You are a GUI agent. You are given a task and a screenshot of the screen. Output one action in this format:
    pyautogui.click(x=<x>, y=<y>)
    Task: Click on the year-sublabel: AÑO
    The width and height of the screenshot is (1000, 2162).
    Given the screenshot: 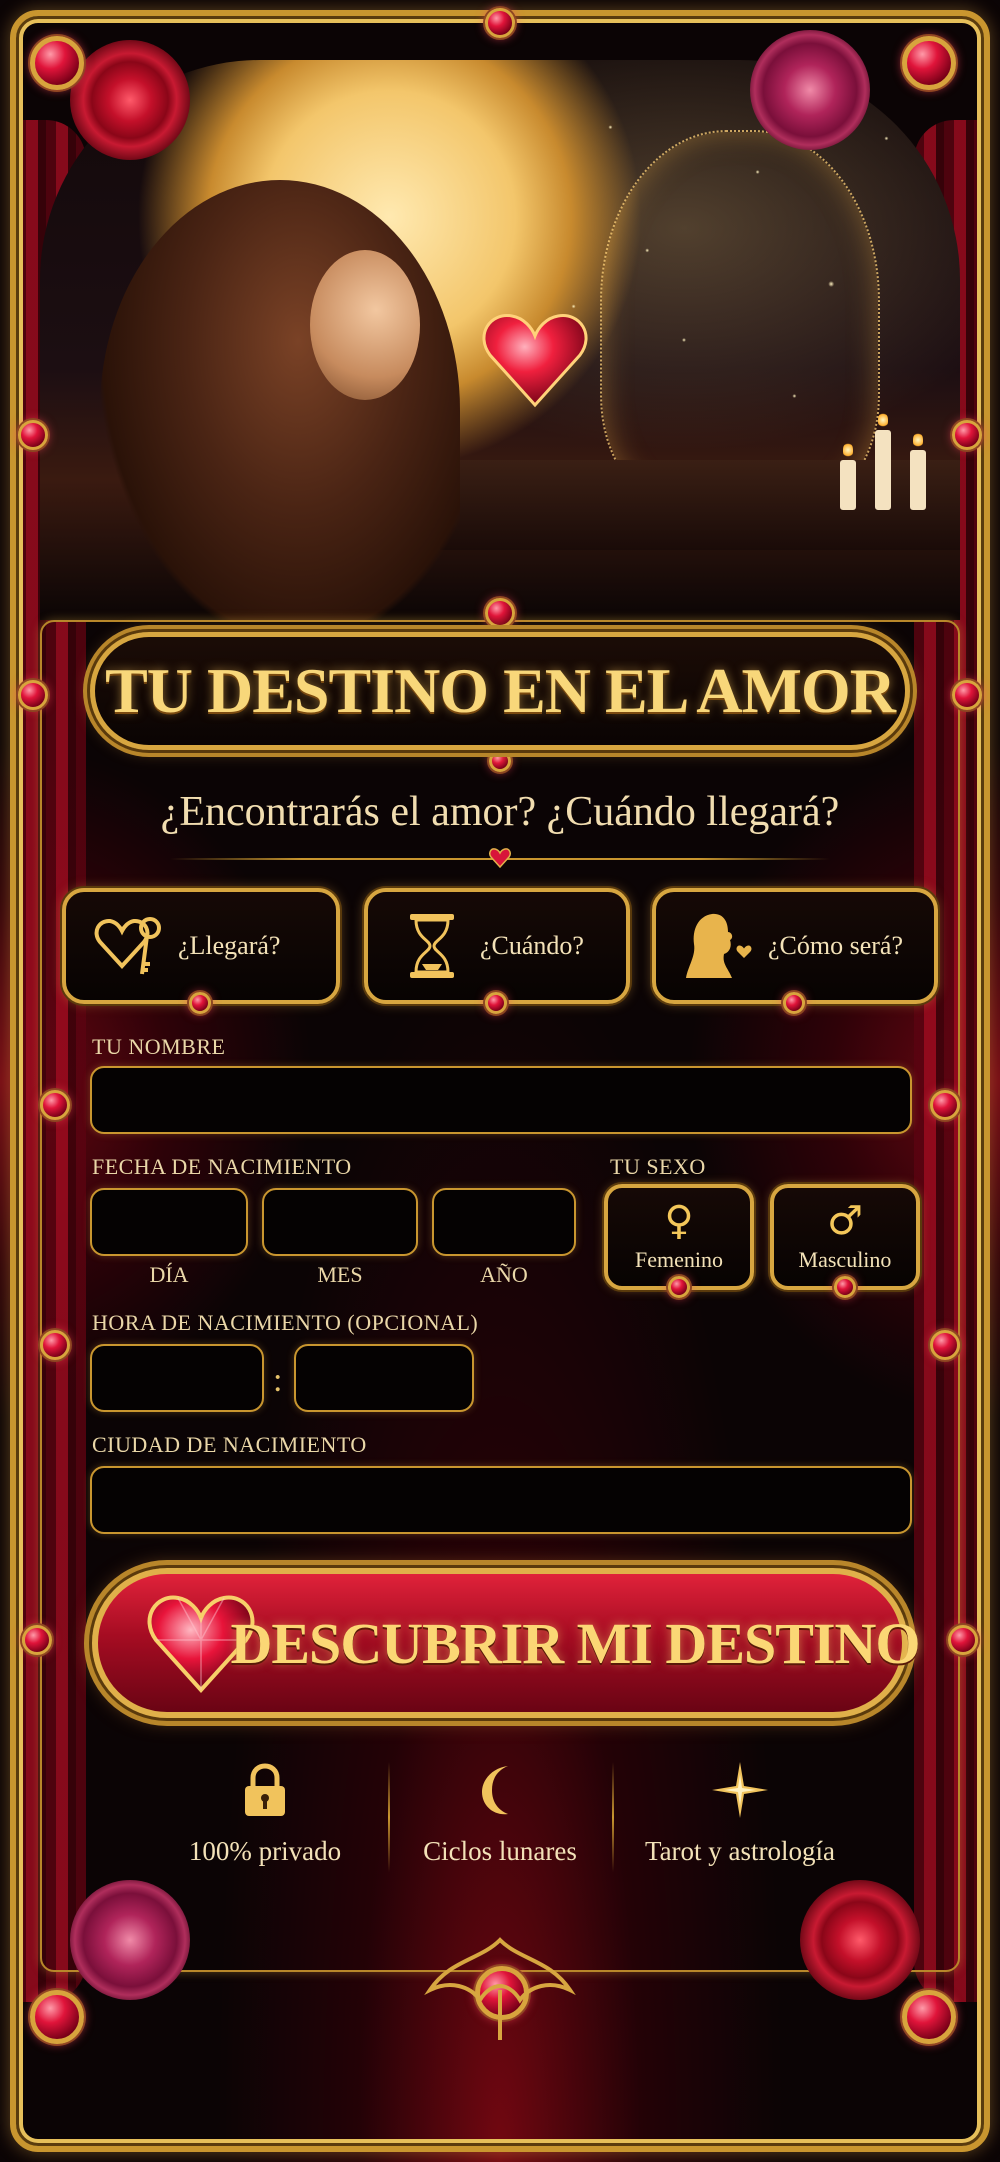 What is the action you would take?
    pyautogui.click(x=504, y=1274)
    